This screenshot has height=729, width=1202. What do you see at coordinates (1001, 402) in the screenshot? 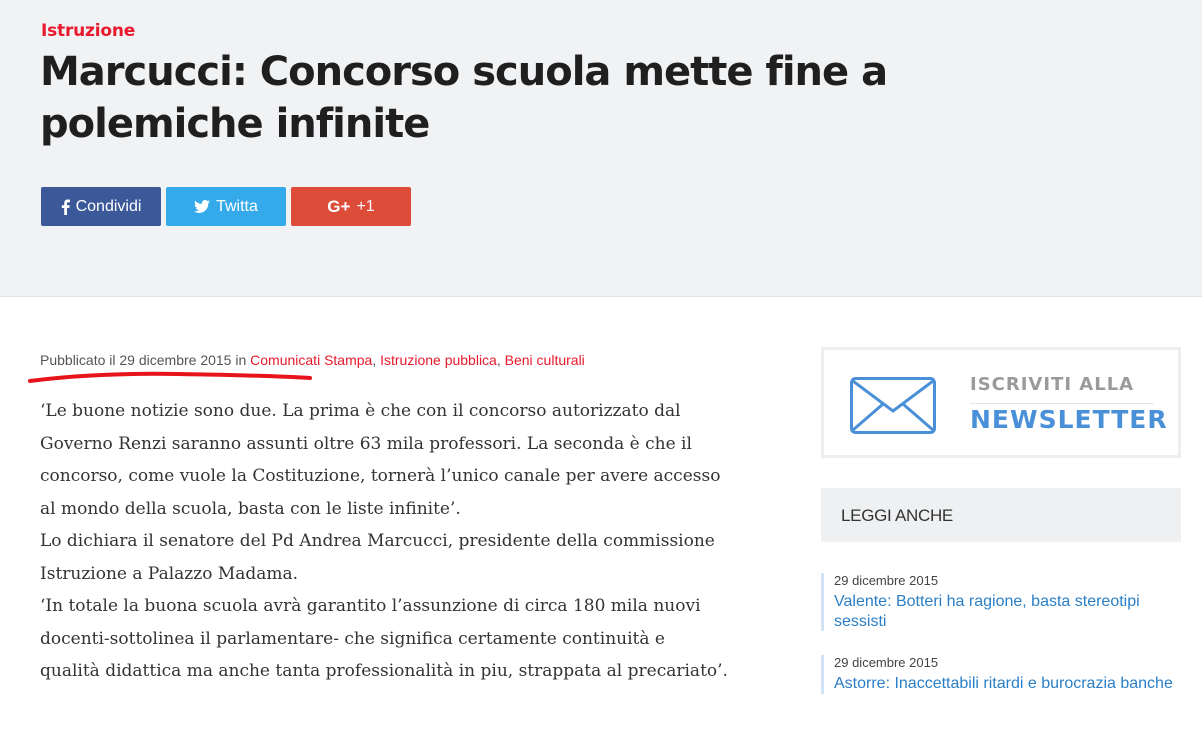
I see `newsletter-signup-banner: ISCRIVITI ALLA NEWSLETTER` at bounding box center [1001, 402].